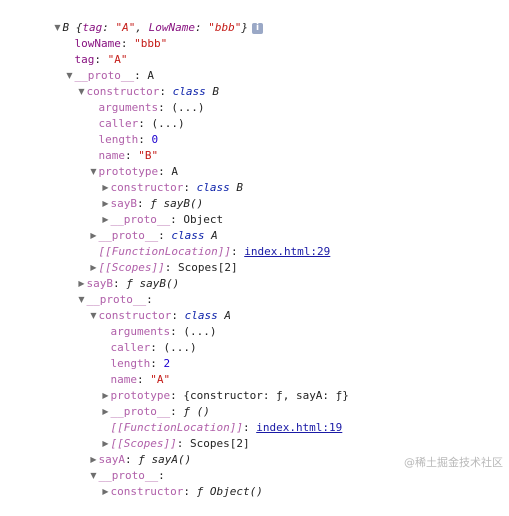 Image resolution: width=509 pixels, height=516 pixels. Describe the element at coordinates (254, 451) in the screenshot. I see `property-row: ▶ sayA: ƒ sayA()` at that location.